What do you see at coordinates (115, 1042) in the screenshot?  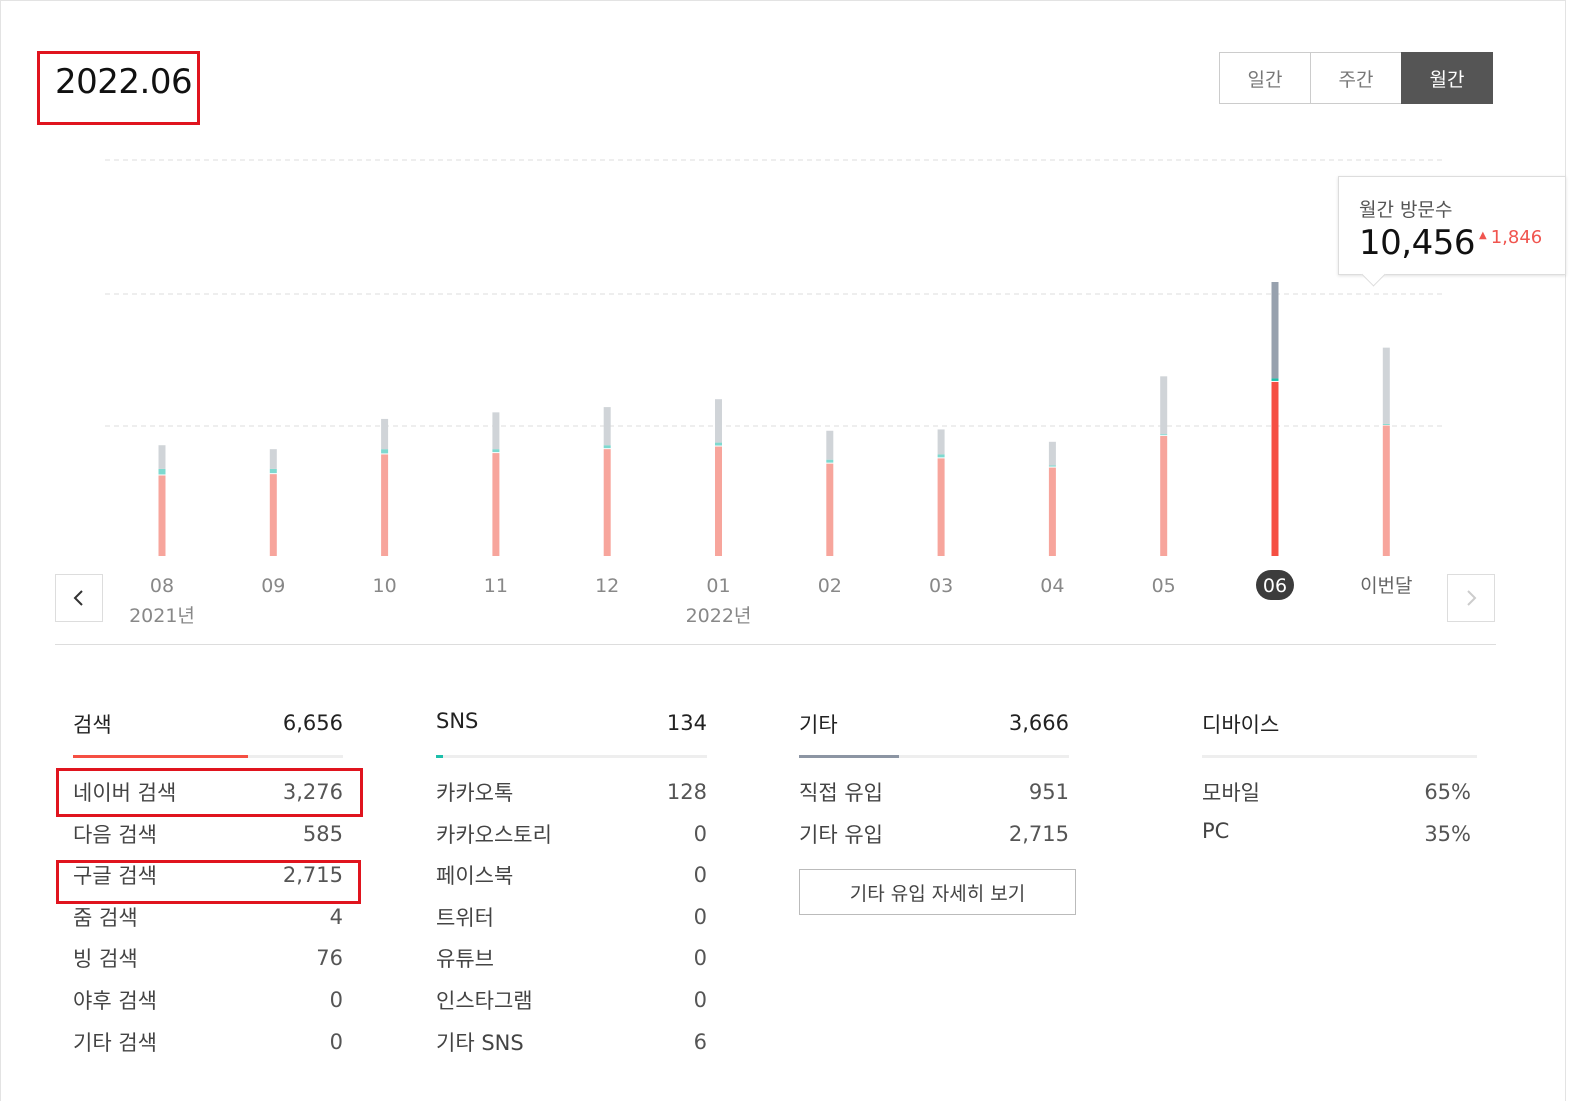 I see `row-label: 기타 검색` at bounding box center [115, 1042].